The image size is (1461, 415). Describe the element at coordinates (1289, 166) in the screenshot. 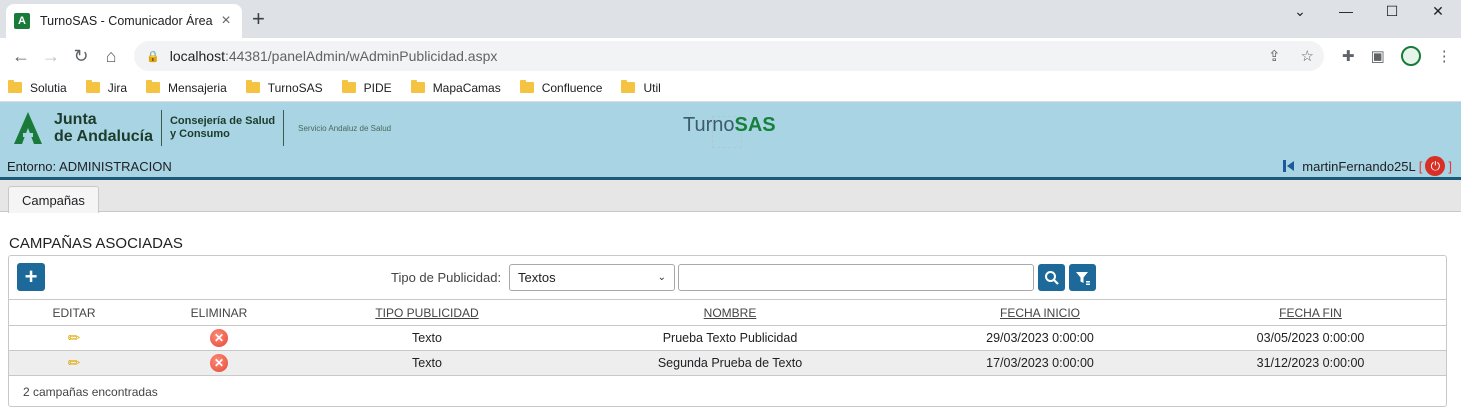

I see `user-flag-icon` at that location.